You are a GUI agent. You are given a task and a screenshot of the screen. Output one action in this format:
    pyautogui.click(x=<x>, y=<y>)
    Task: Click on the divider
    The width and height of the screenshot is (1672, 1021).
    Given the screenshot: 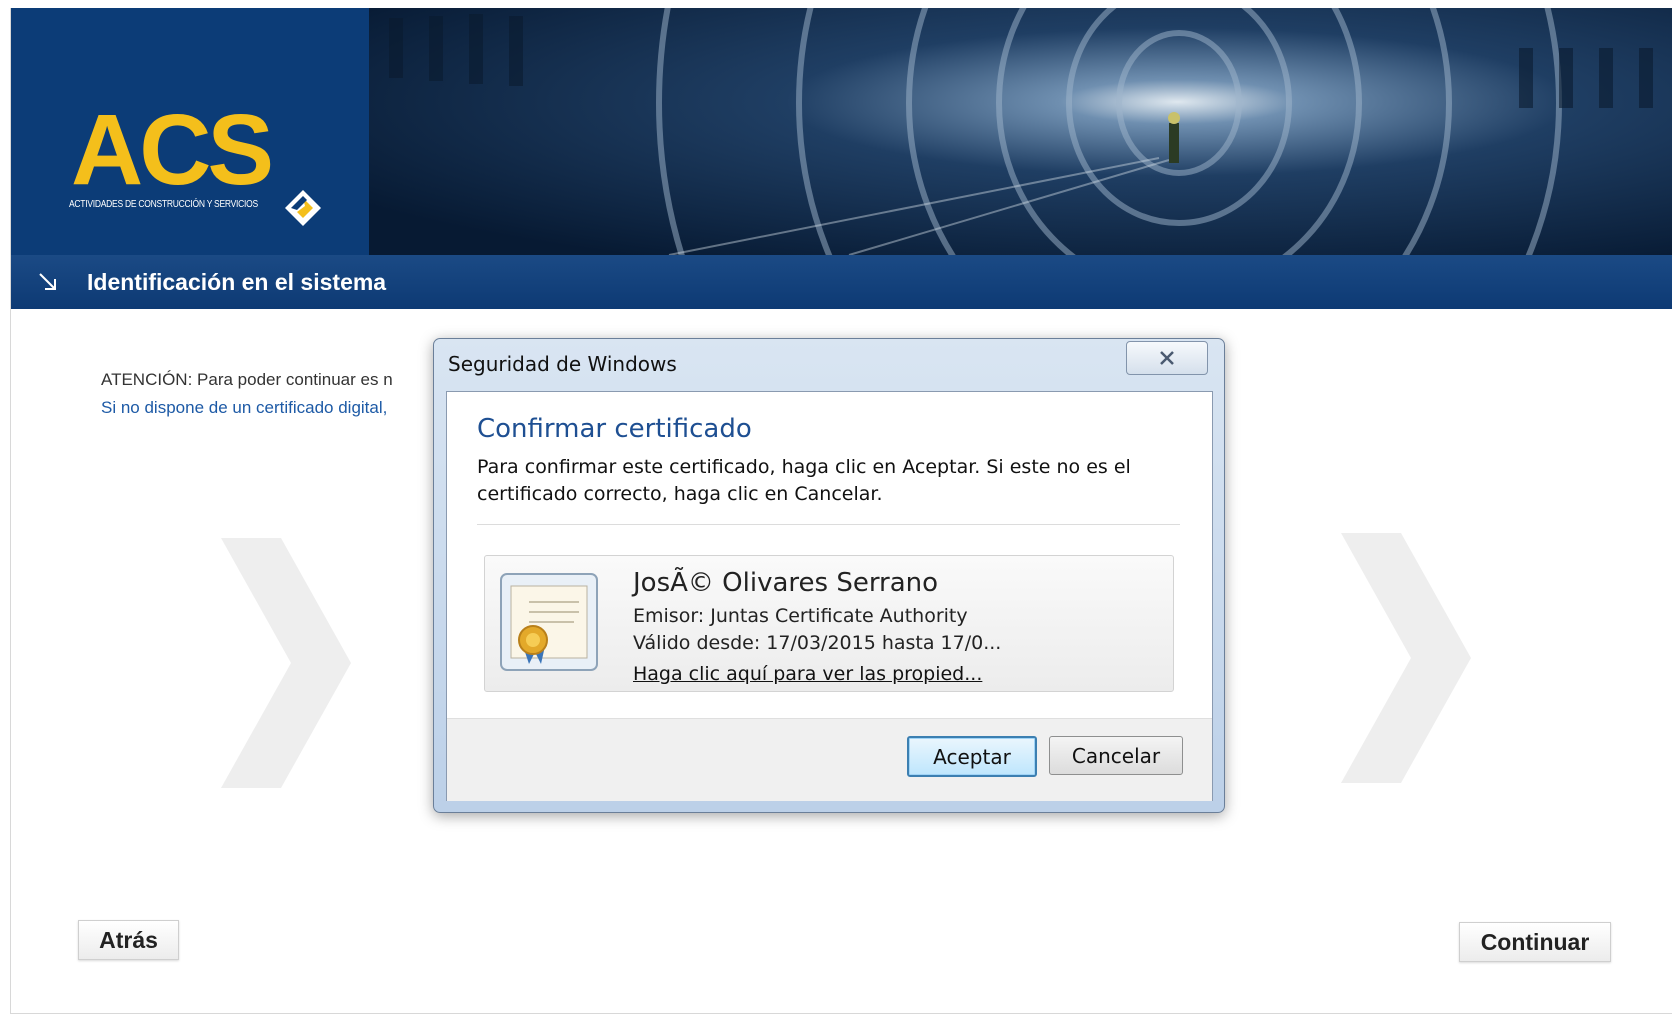 What is the action you would take?
    pyautogui.click(x=828, y=524)
    